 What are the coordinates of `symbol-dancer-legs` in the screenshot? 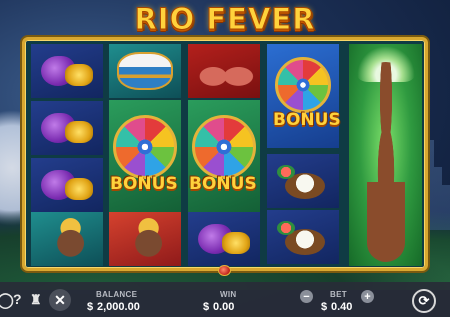 It's located at (224, 71).